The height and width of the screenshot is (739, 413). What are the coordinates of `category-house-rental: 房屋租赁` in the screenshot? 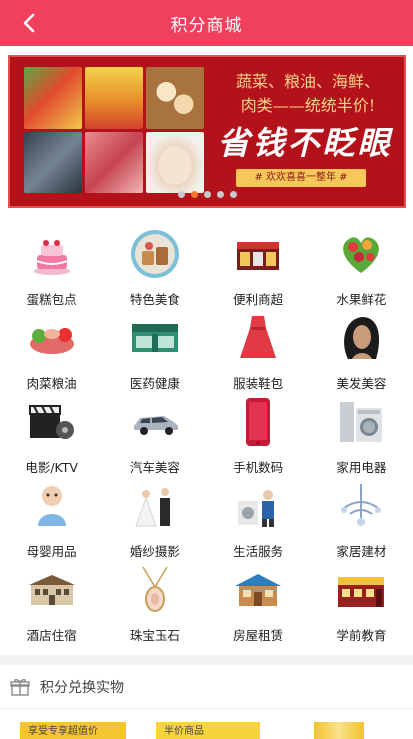 It's located at (258, 602).